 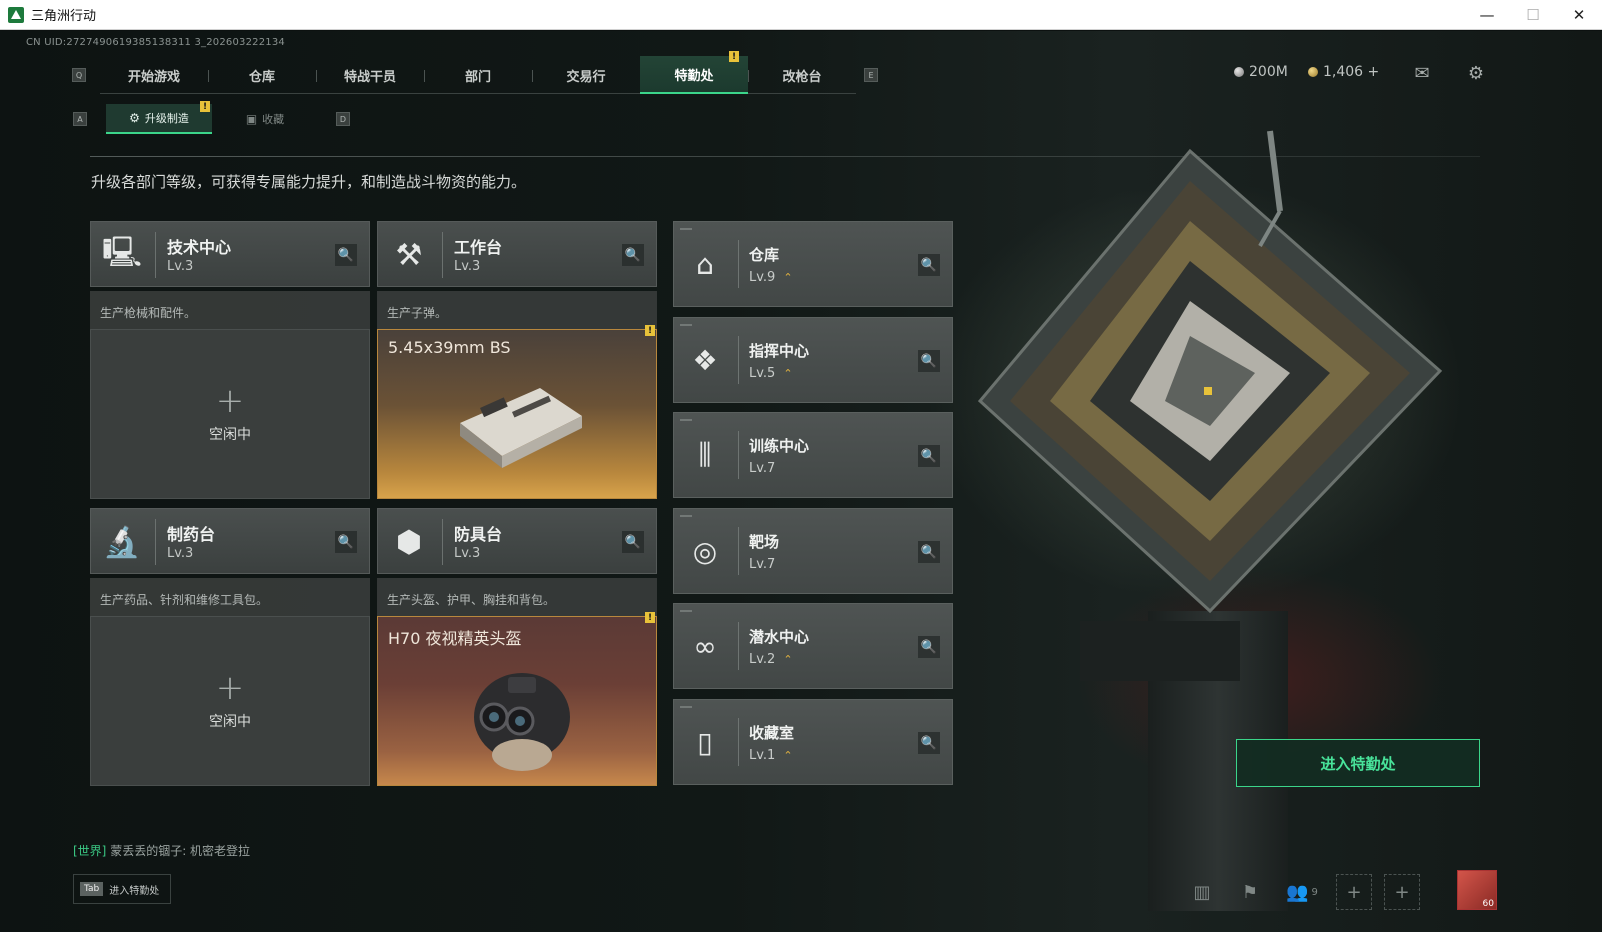 I want to click on gold-currency: 1,406 +, so click(x=1343, y=72).